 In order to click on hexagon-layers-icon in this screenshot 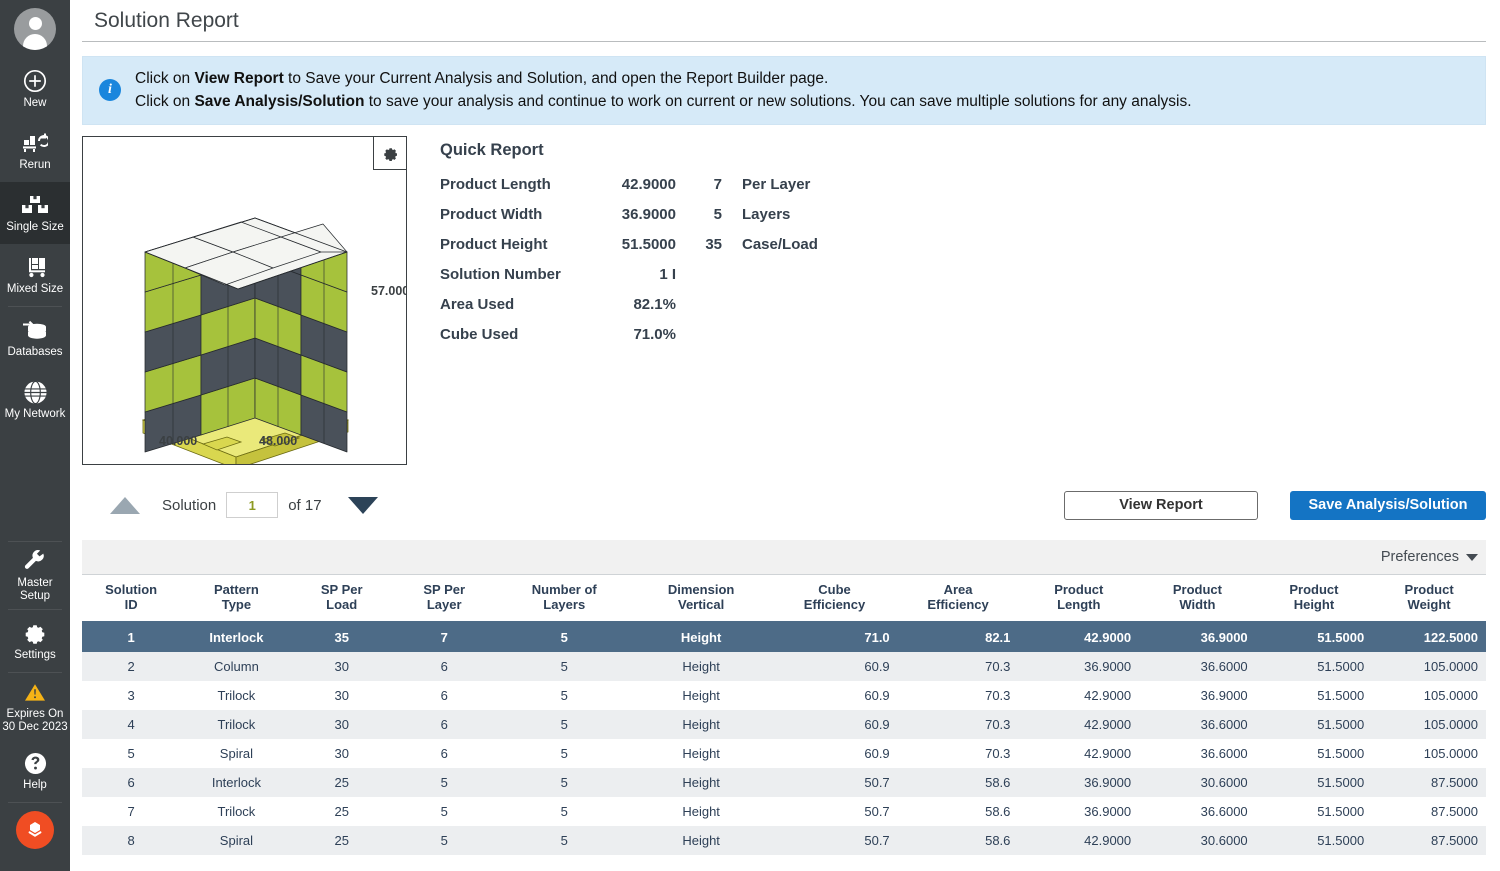, I will do `click(35, 830)`.